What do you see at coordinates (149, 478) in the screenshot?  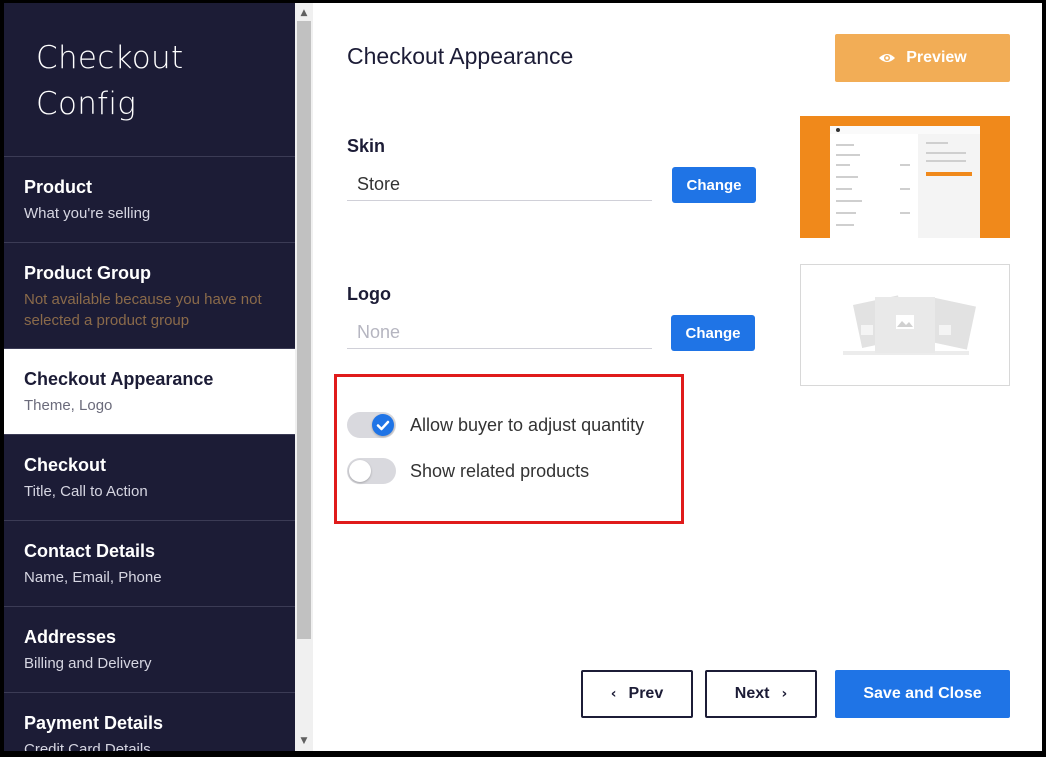 I see `sidebar-item-checkout: Checkout Title, Call to Action` at bounding box center [149, 478].